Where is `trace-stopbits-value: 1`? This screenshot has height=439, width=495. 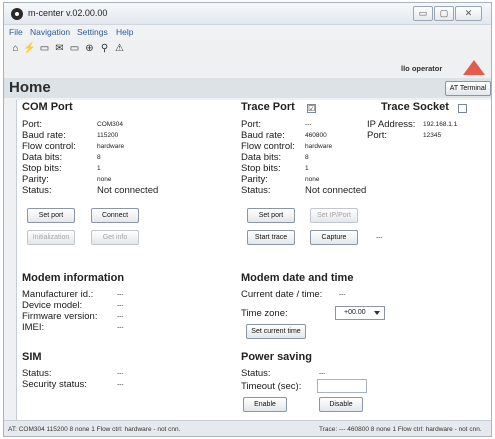
trace-stopbits-value: 1 is located at coordinates (307, 168).